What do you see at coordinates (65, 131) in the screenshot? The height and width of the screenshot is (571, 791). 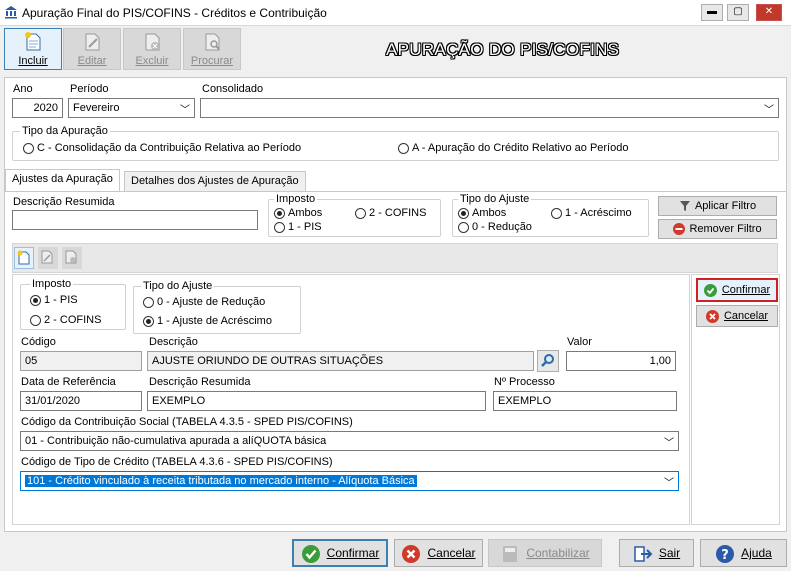 I see `tipo-apuracao-title: Tipo da Apuração` at bounding box center [65, 131].